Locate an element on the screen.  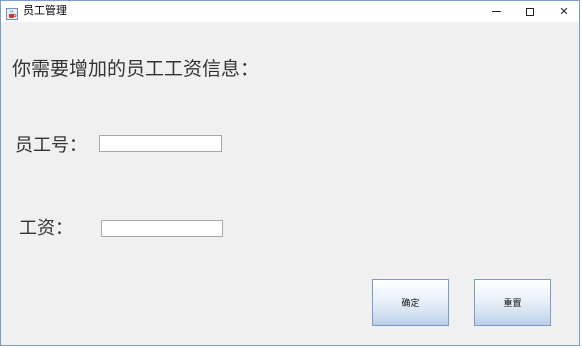
maximize-icon is located at coordinates (530, 11).